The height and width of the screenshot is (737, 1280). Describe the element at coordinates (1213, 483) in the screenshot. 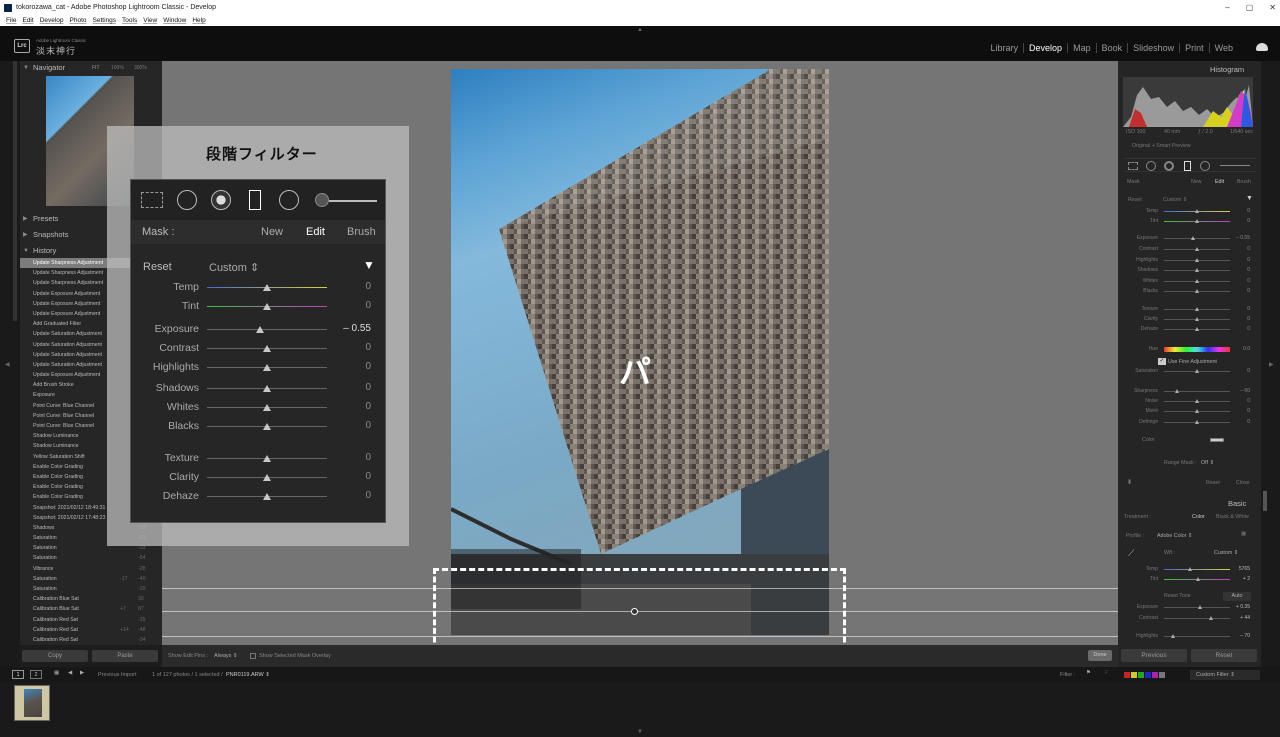

I see `effect-reset-button: Reset` at that location.